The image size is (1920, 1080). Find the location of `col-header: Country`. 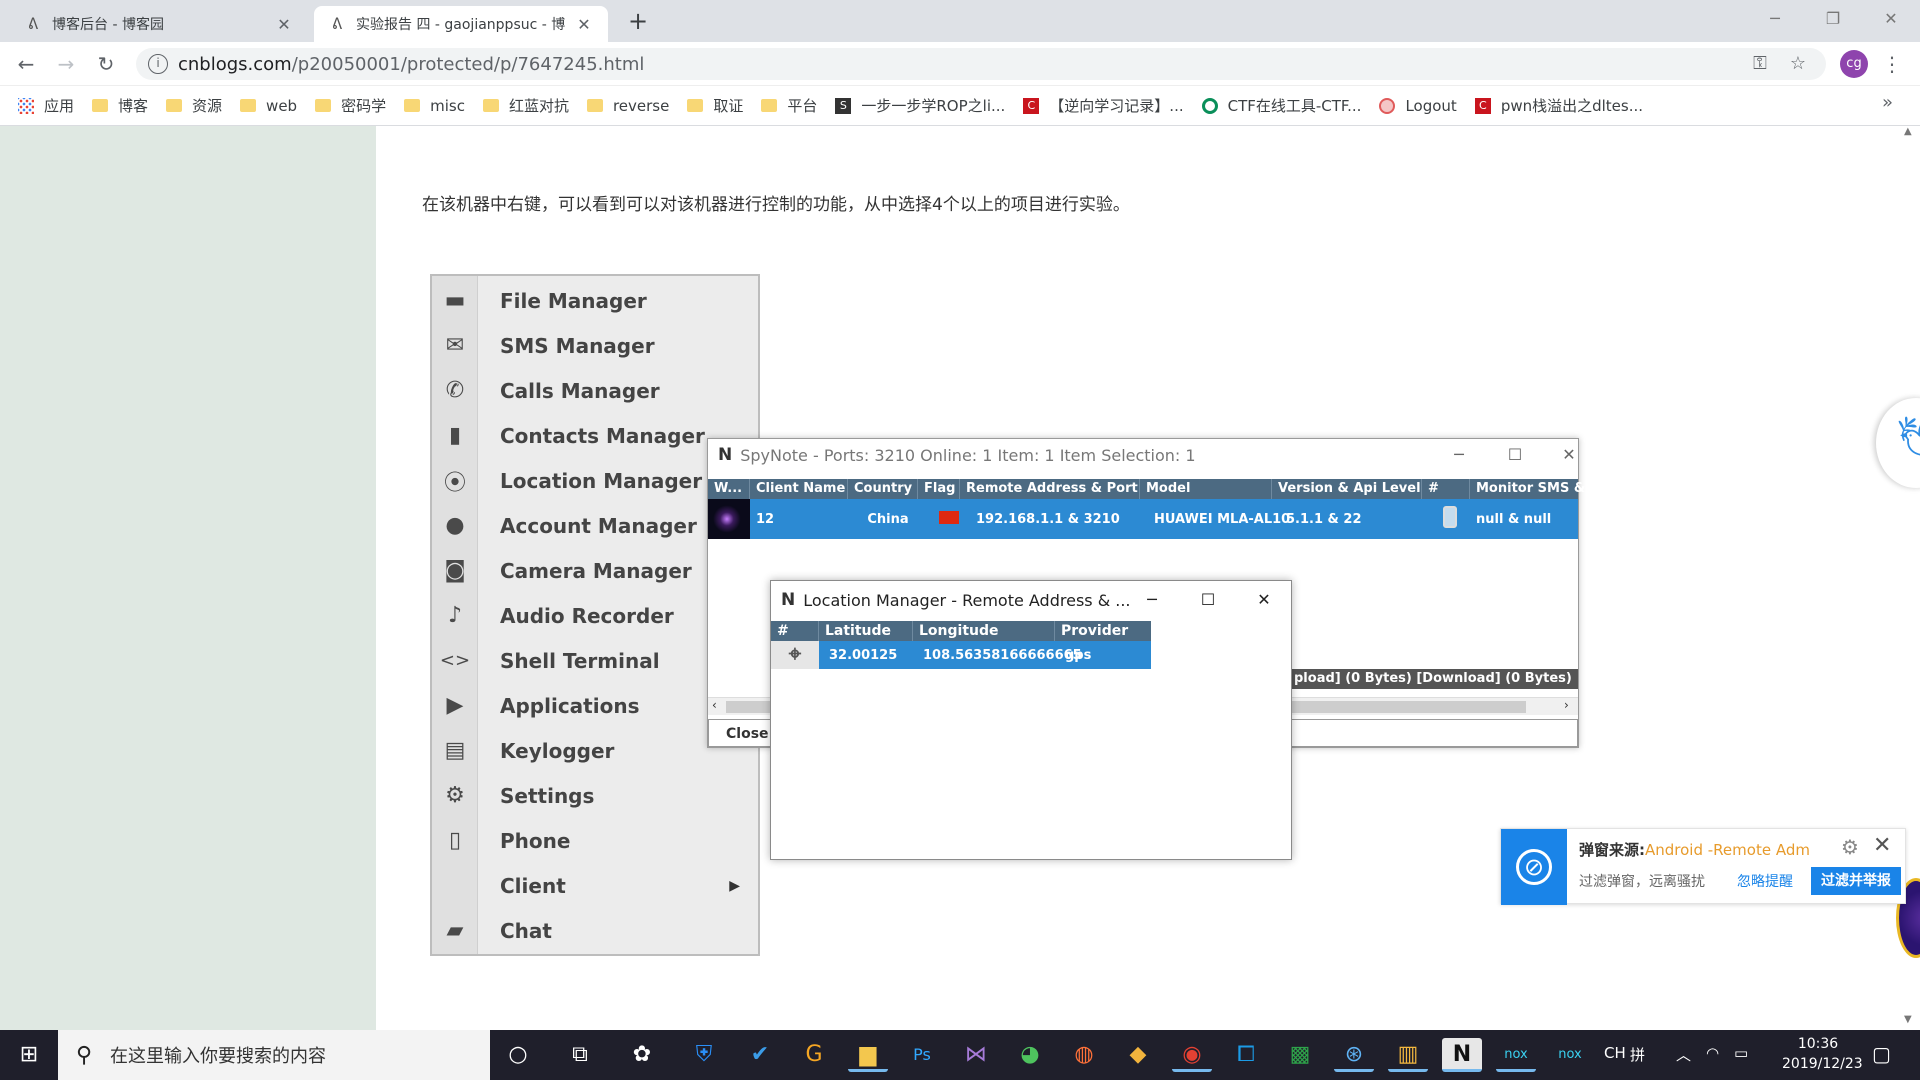

col-header: Country is located at coordinates (883, 489).